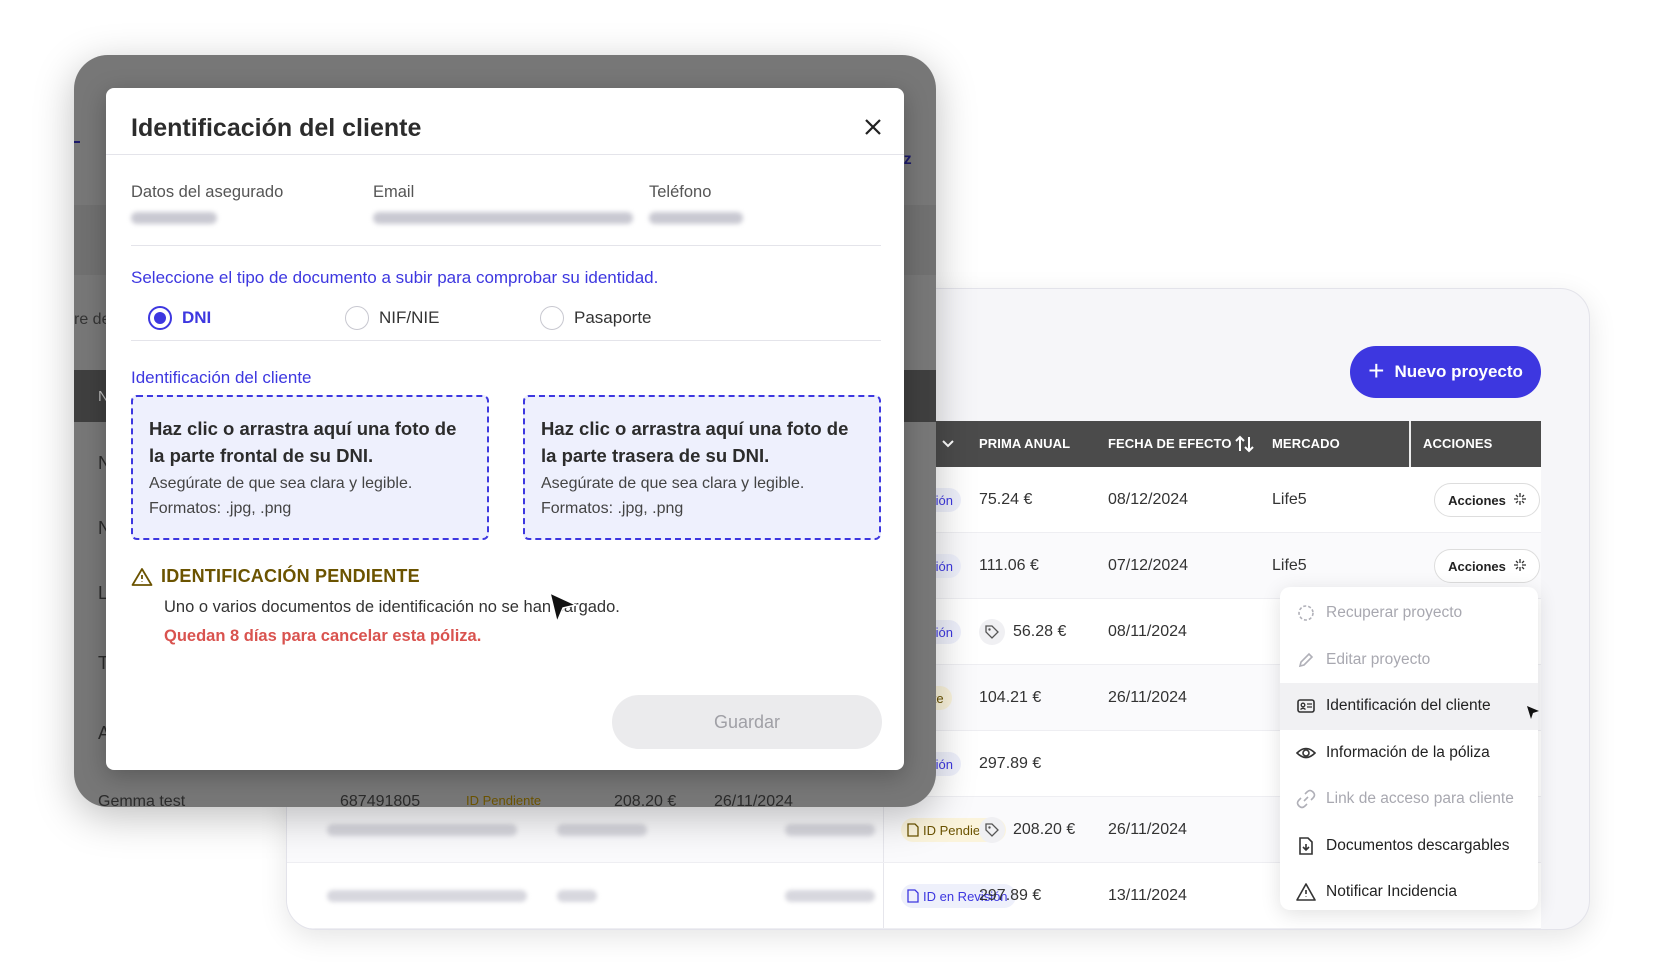 The width and height of the screenshot is (1680, 970). What do you see at coordinates (1148, 499) in the screenshot?
I see `fecha-cell: 08/12/2024` at bounding box center [1148, 499].